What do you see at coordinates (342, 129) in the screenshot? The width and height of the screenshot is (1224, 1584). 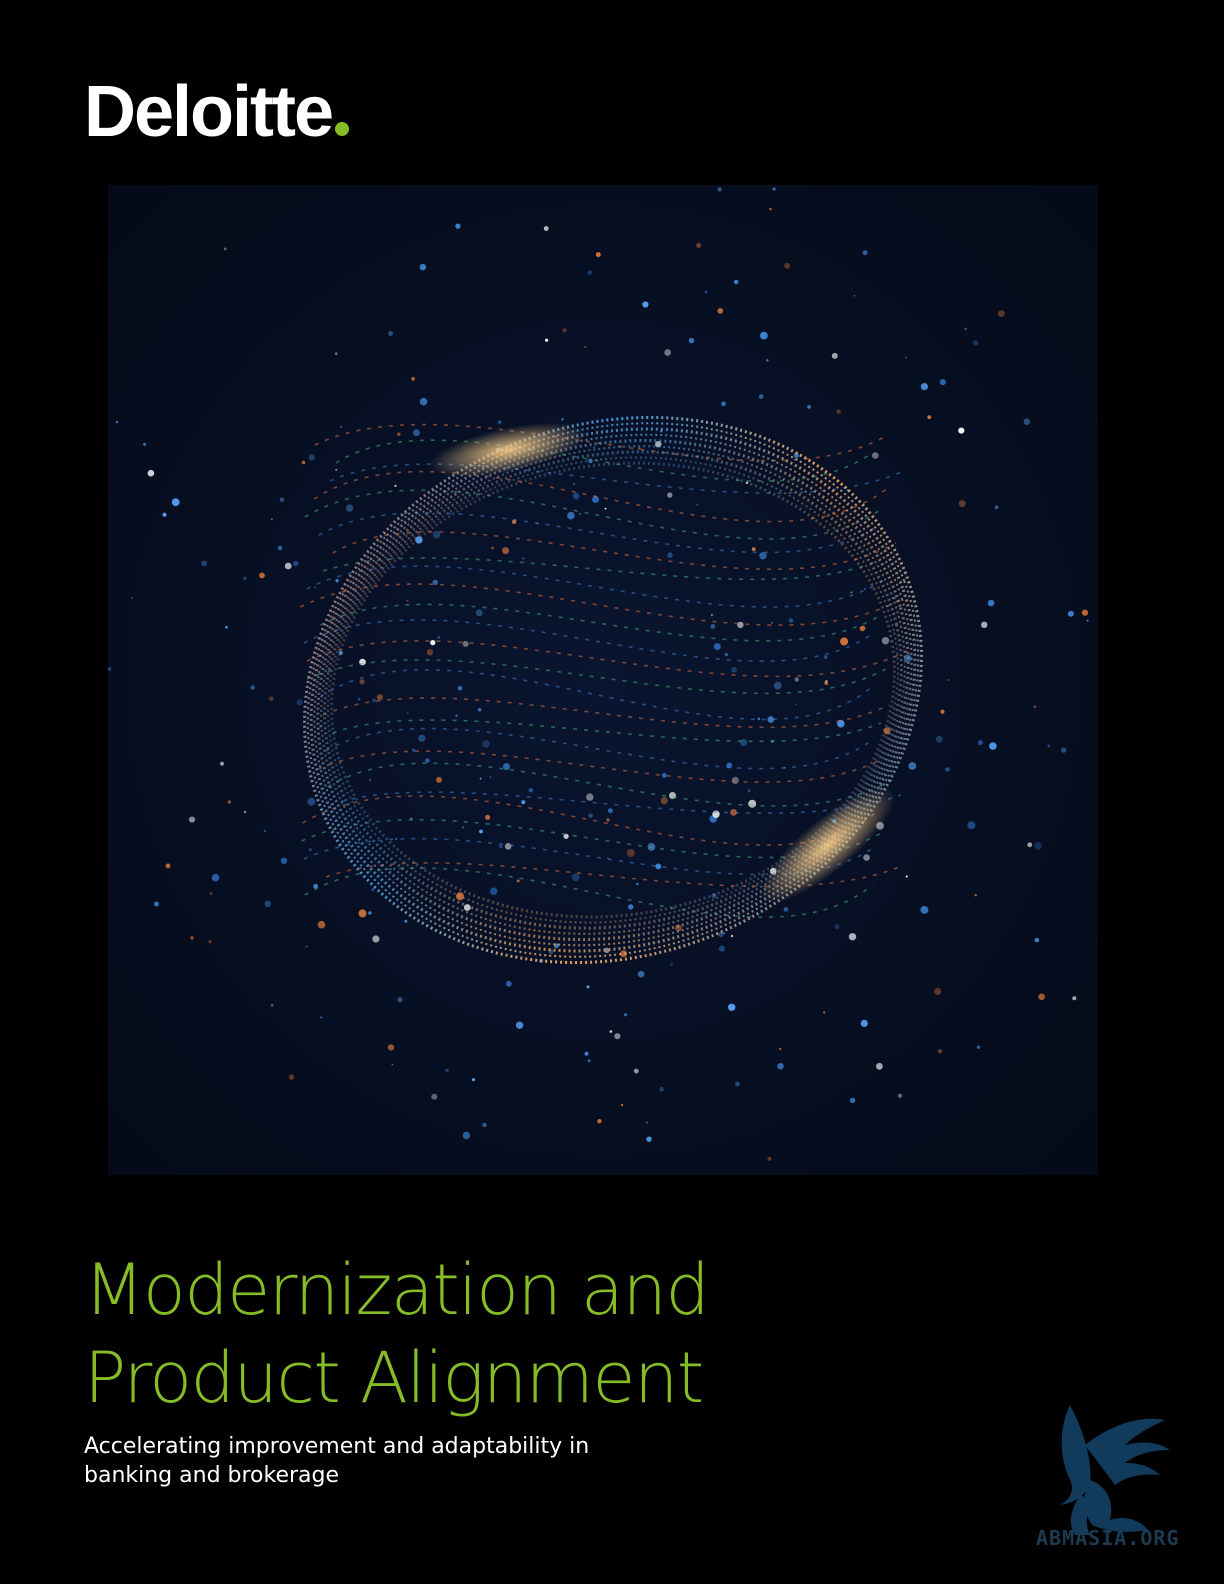 I see `logo-green-dot-icon` at bounding box center [342, 129].